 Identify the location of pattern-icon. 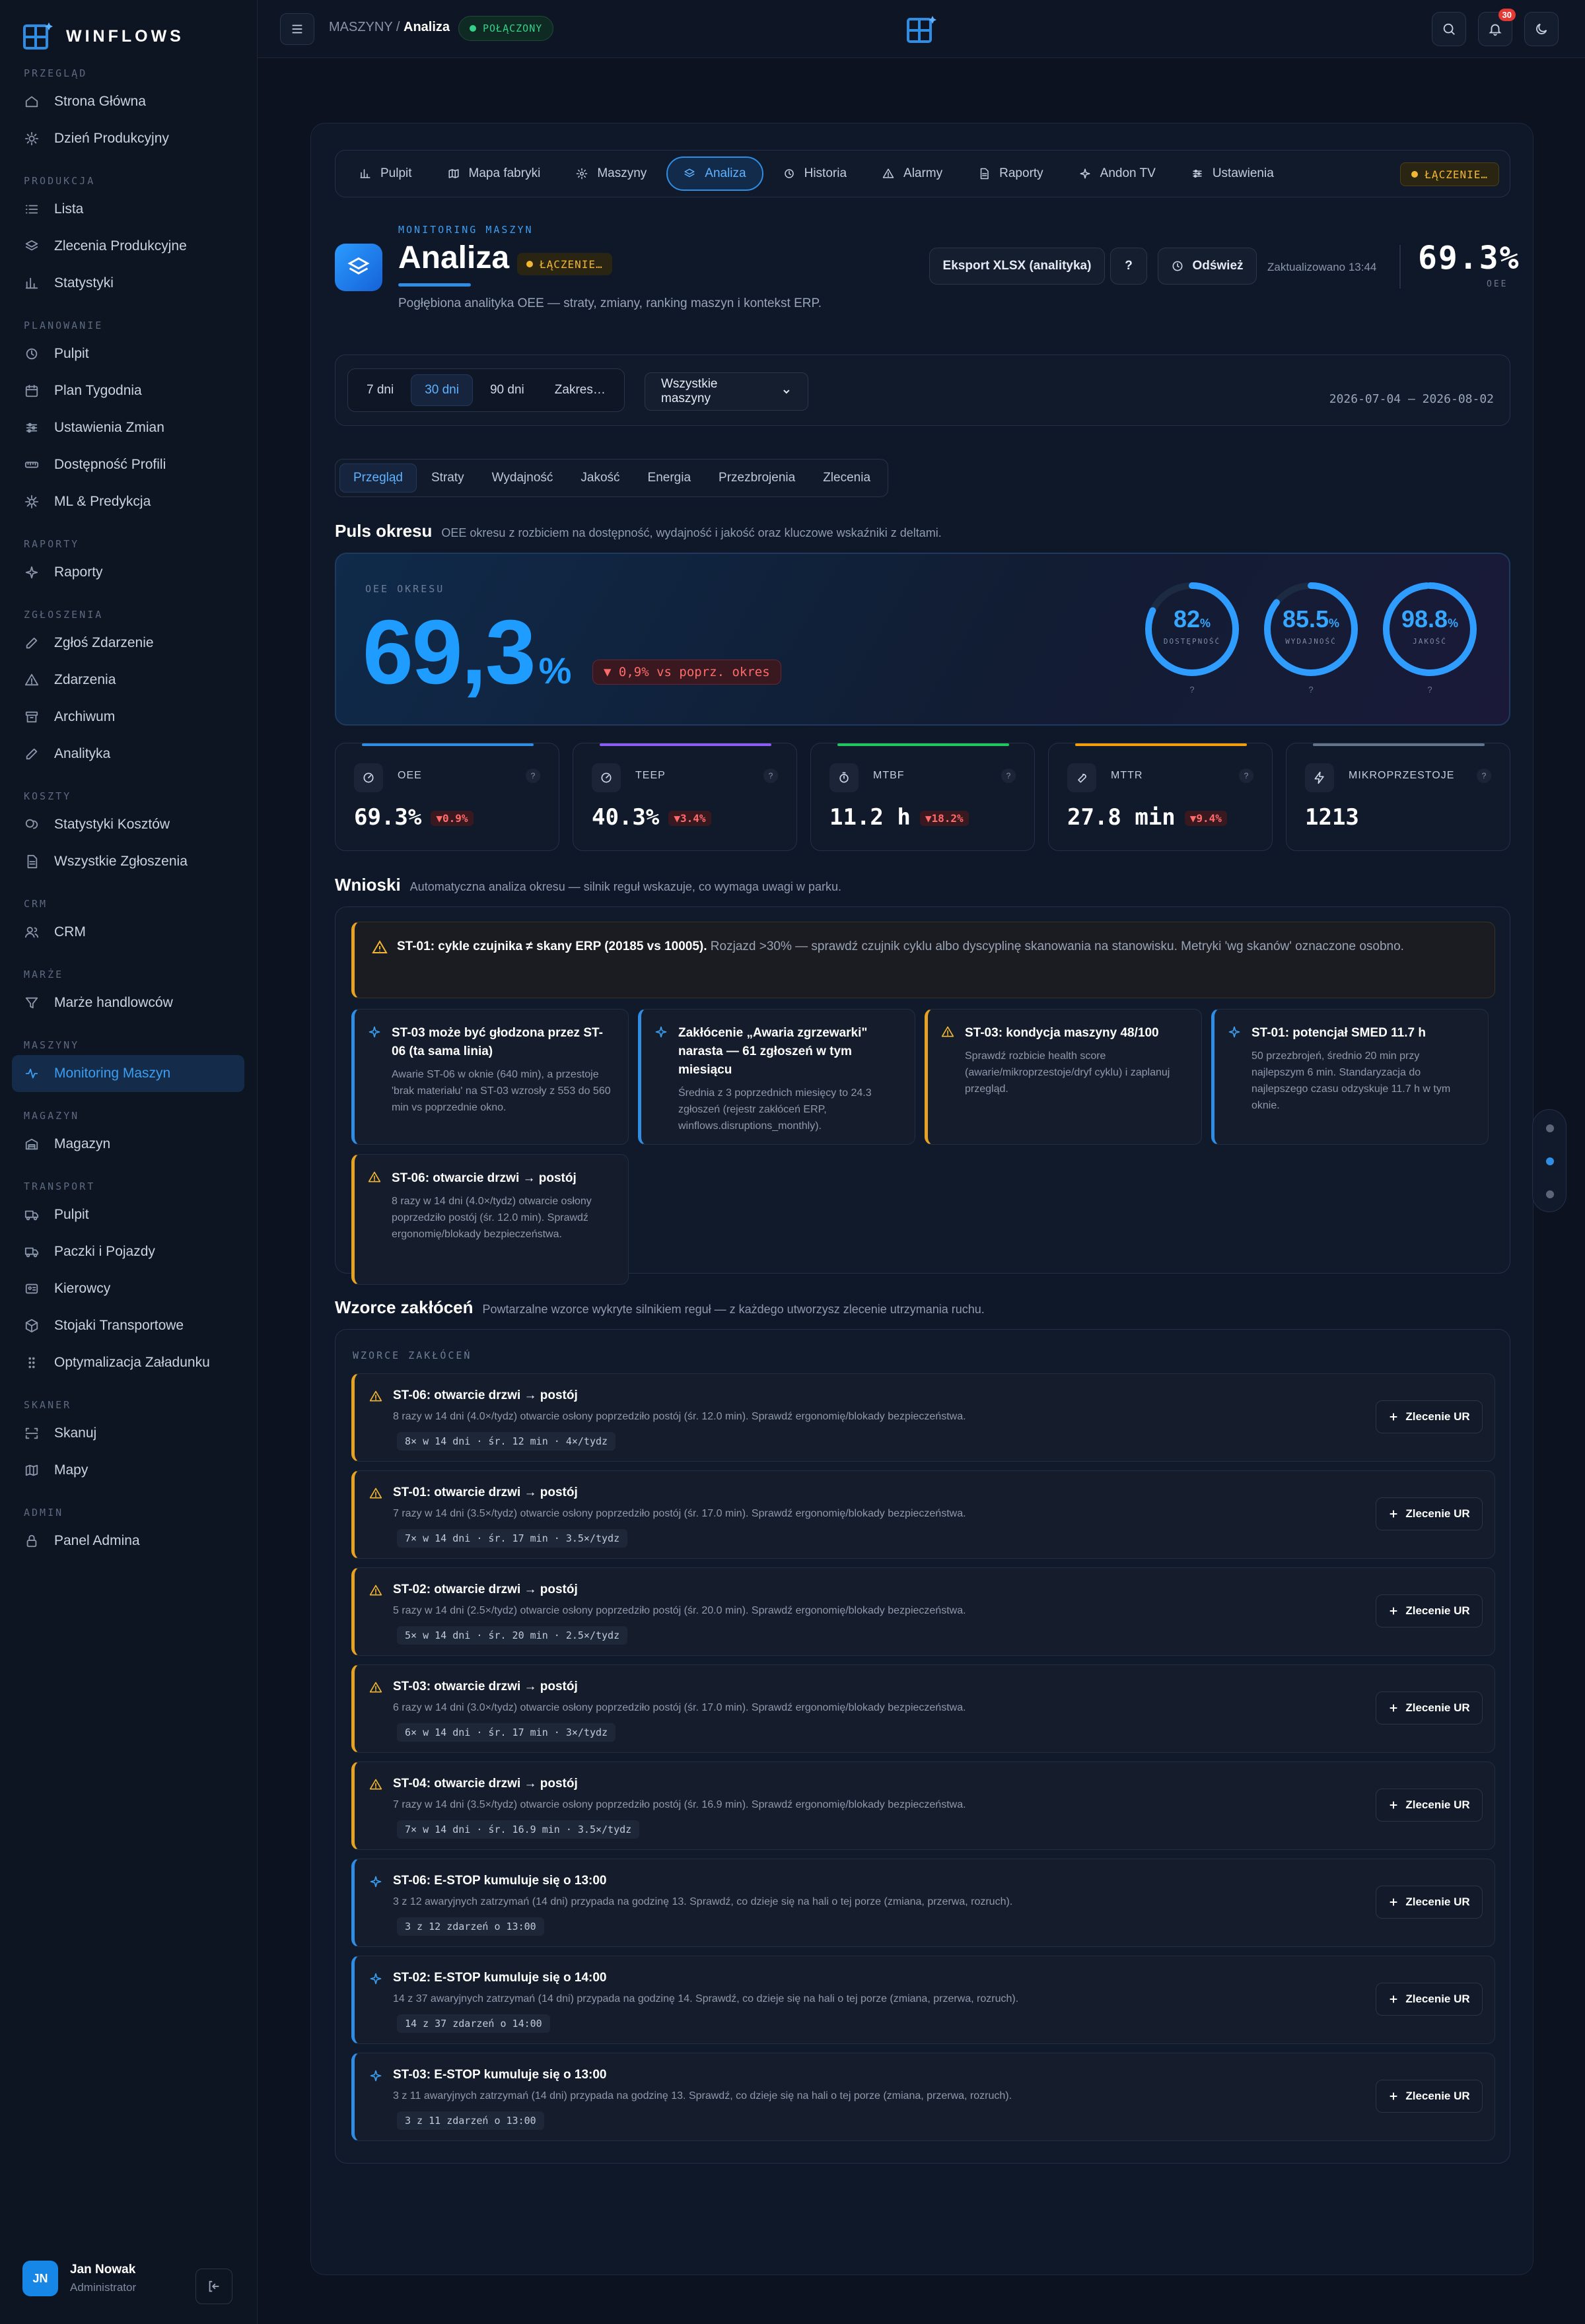
(375, 1786).